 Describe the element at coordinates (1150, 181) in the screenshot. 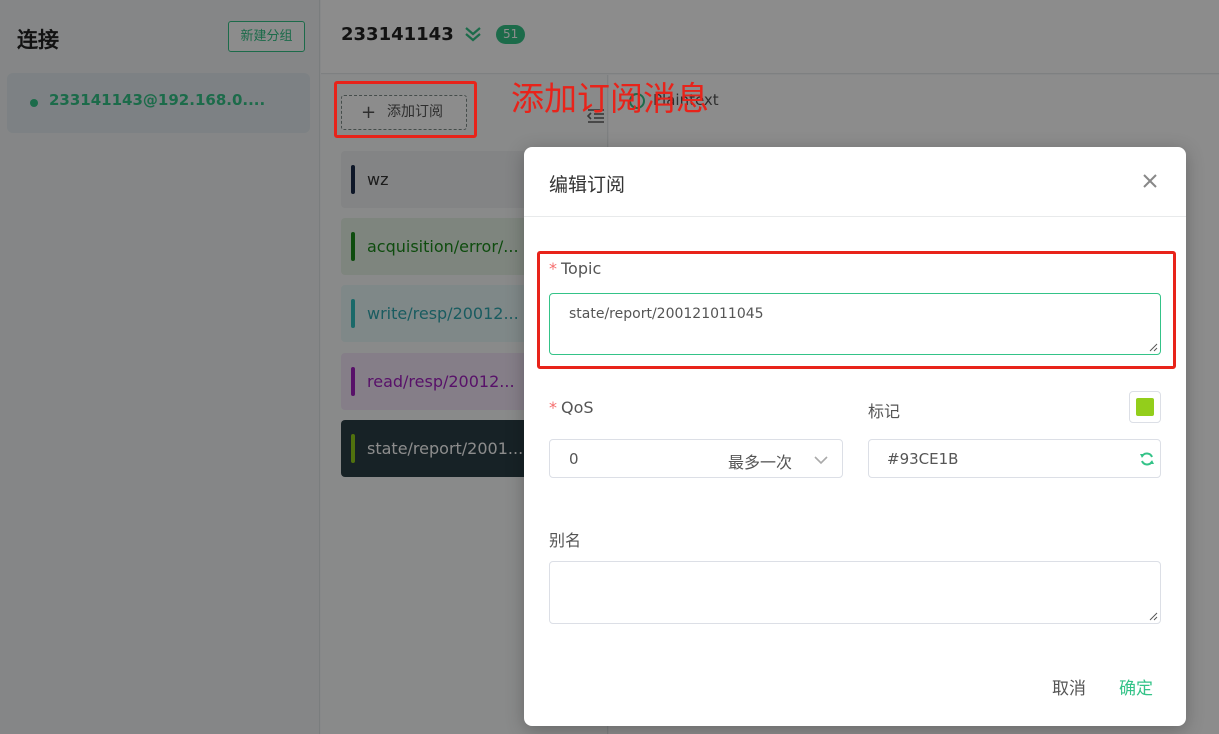

I see `close-icon` at that location.